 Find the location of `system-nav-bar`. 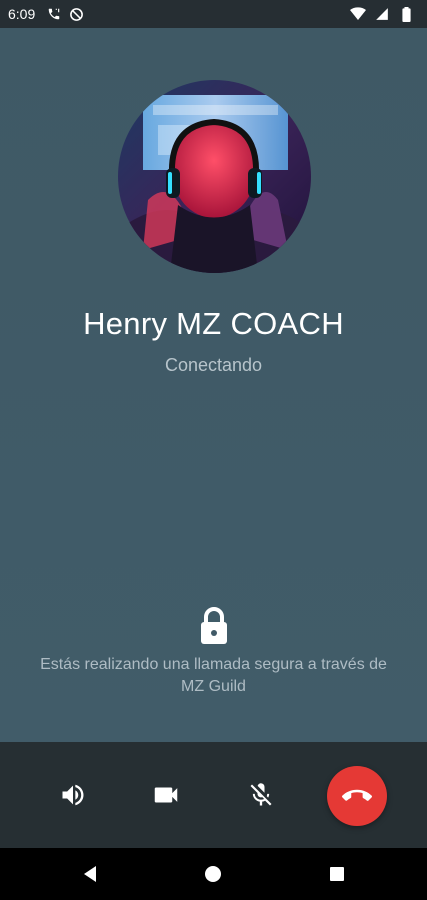

system-nav-bar is located at coordinates (213, 874).